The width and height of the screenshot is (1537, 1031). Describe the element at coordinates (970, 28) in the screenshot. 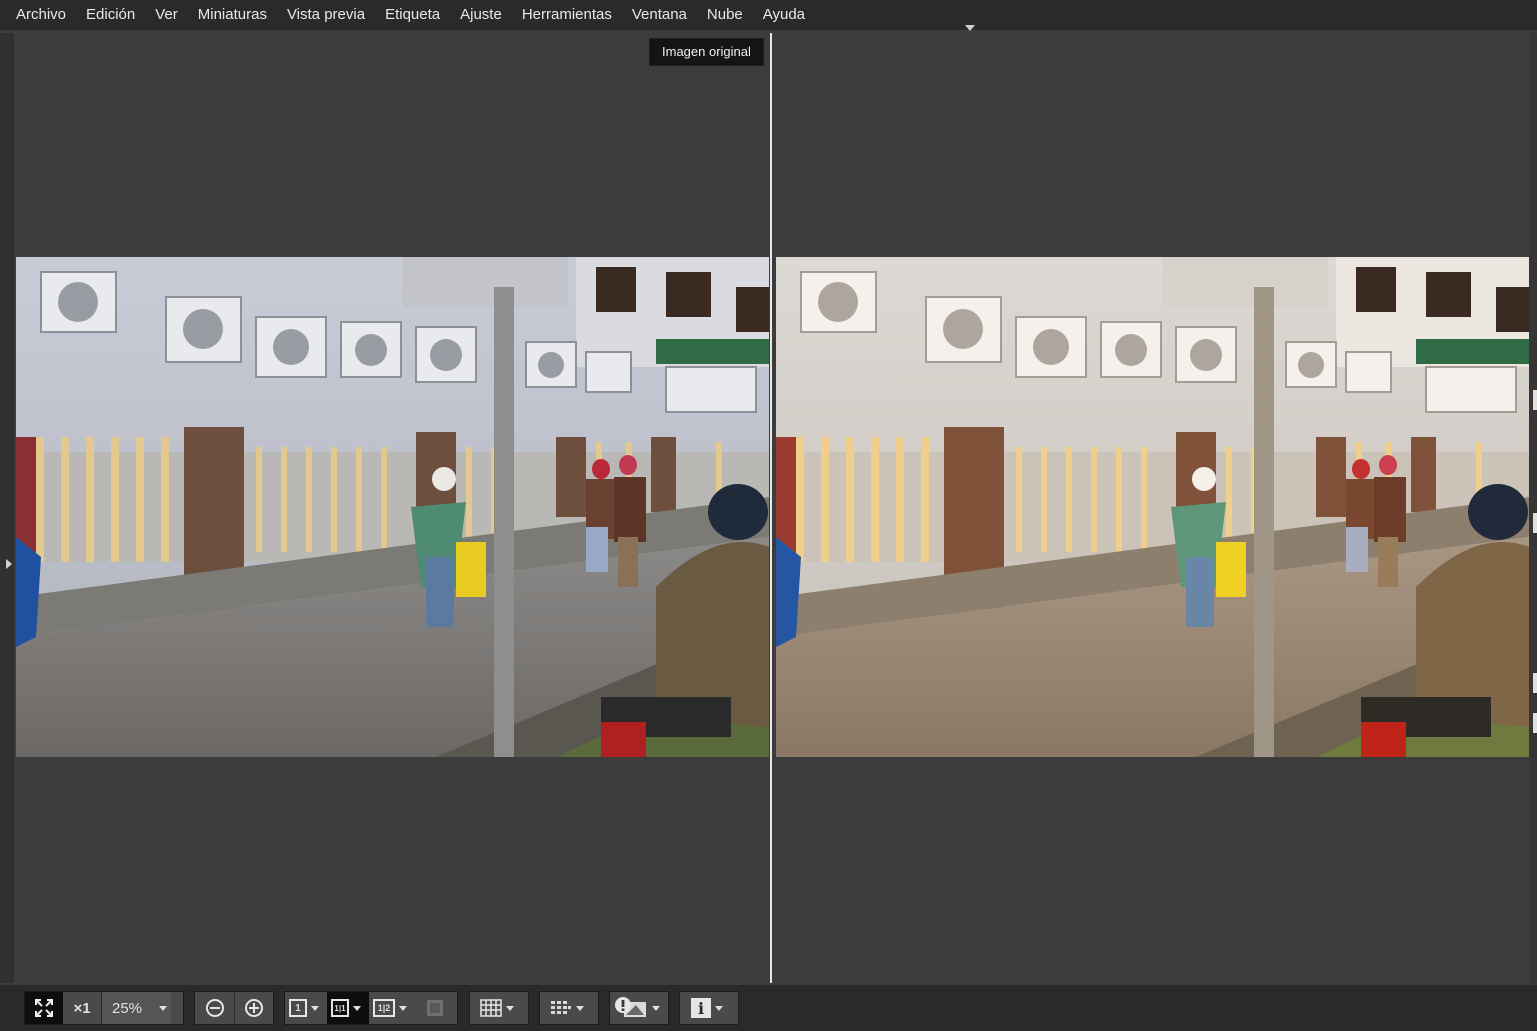

I see `collapse-panel-arrow-icon` at that location.